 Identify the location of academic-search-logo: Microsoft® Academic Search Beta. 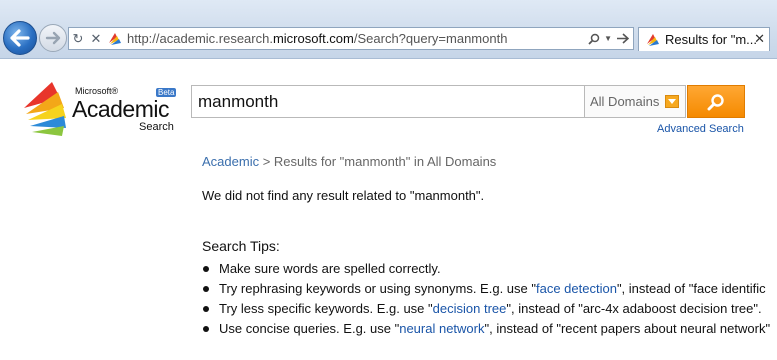
(100, 109).